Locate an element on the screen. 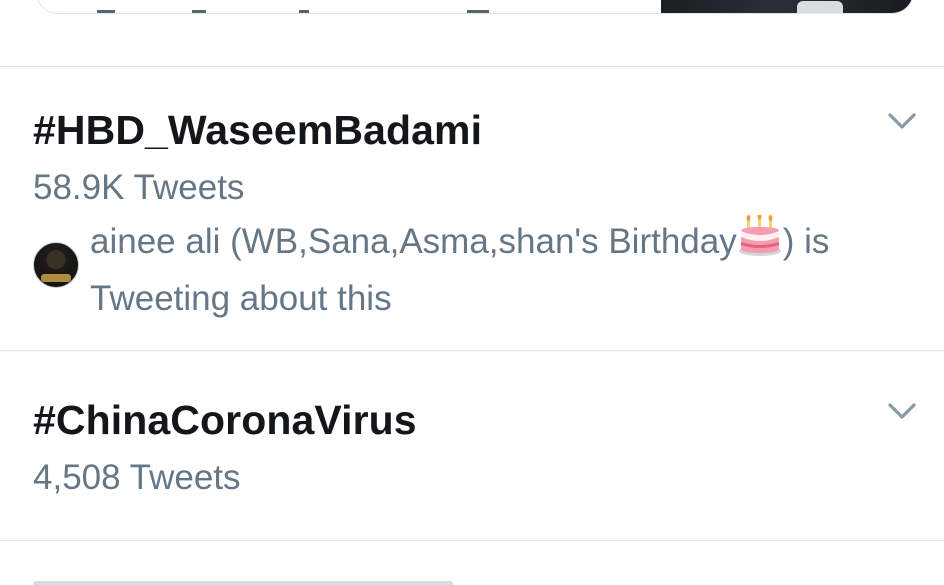 The width and height of the screenshot is (944, 585). cut-off-hashtag is located at coordinates (243, 583).